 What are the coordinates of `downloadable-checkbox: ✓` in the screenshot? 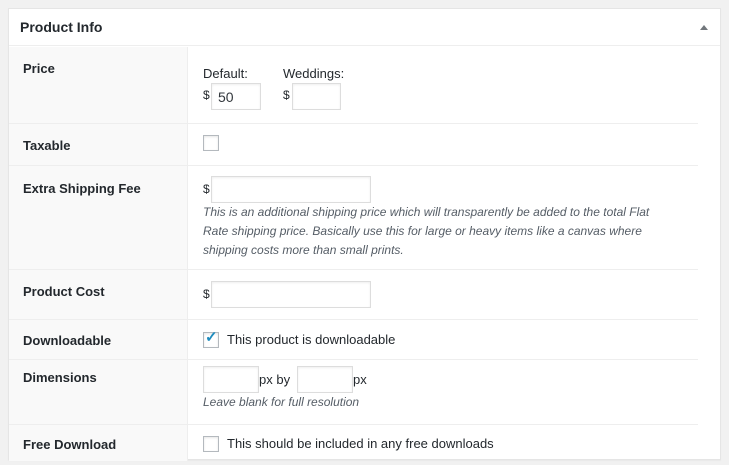 It's located at (211, 338).